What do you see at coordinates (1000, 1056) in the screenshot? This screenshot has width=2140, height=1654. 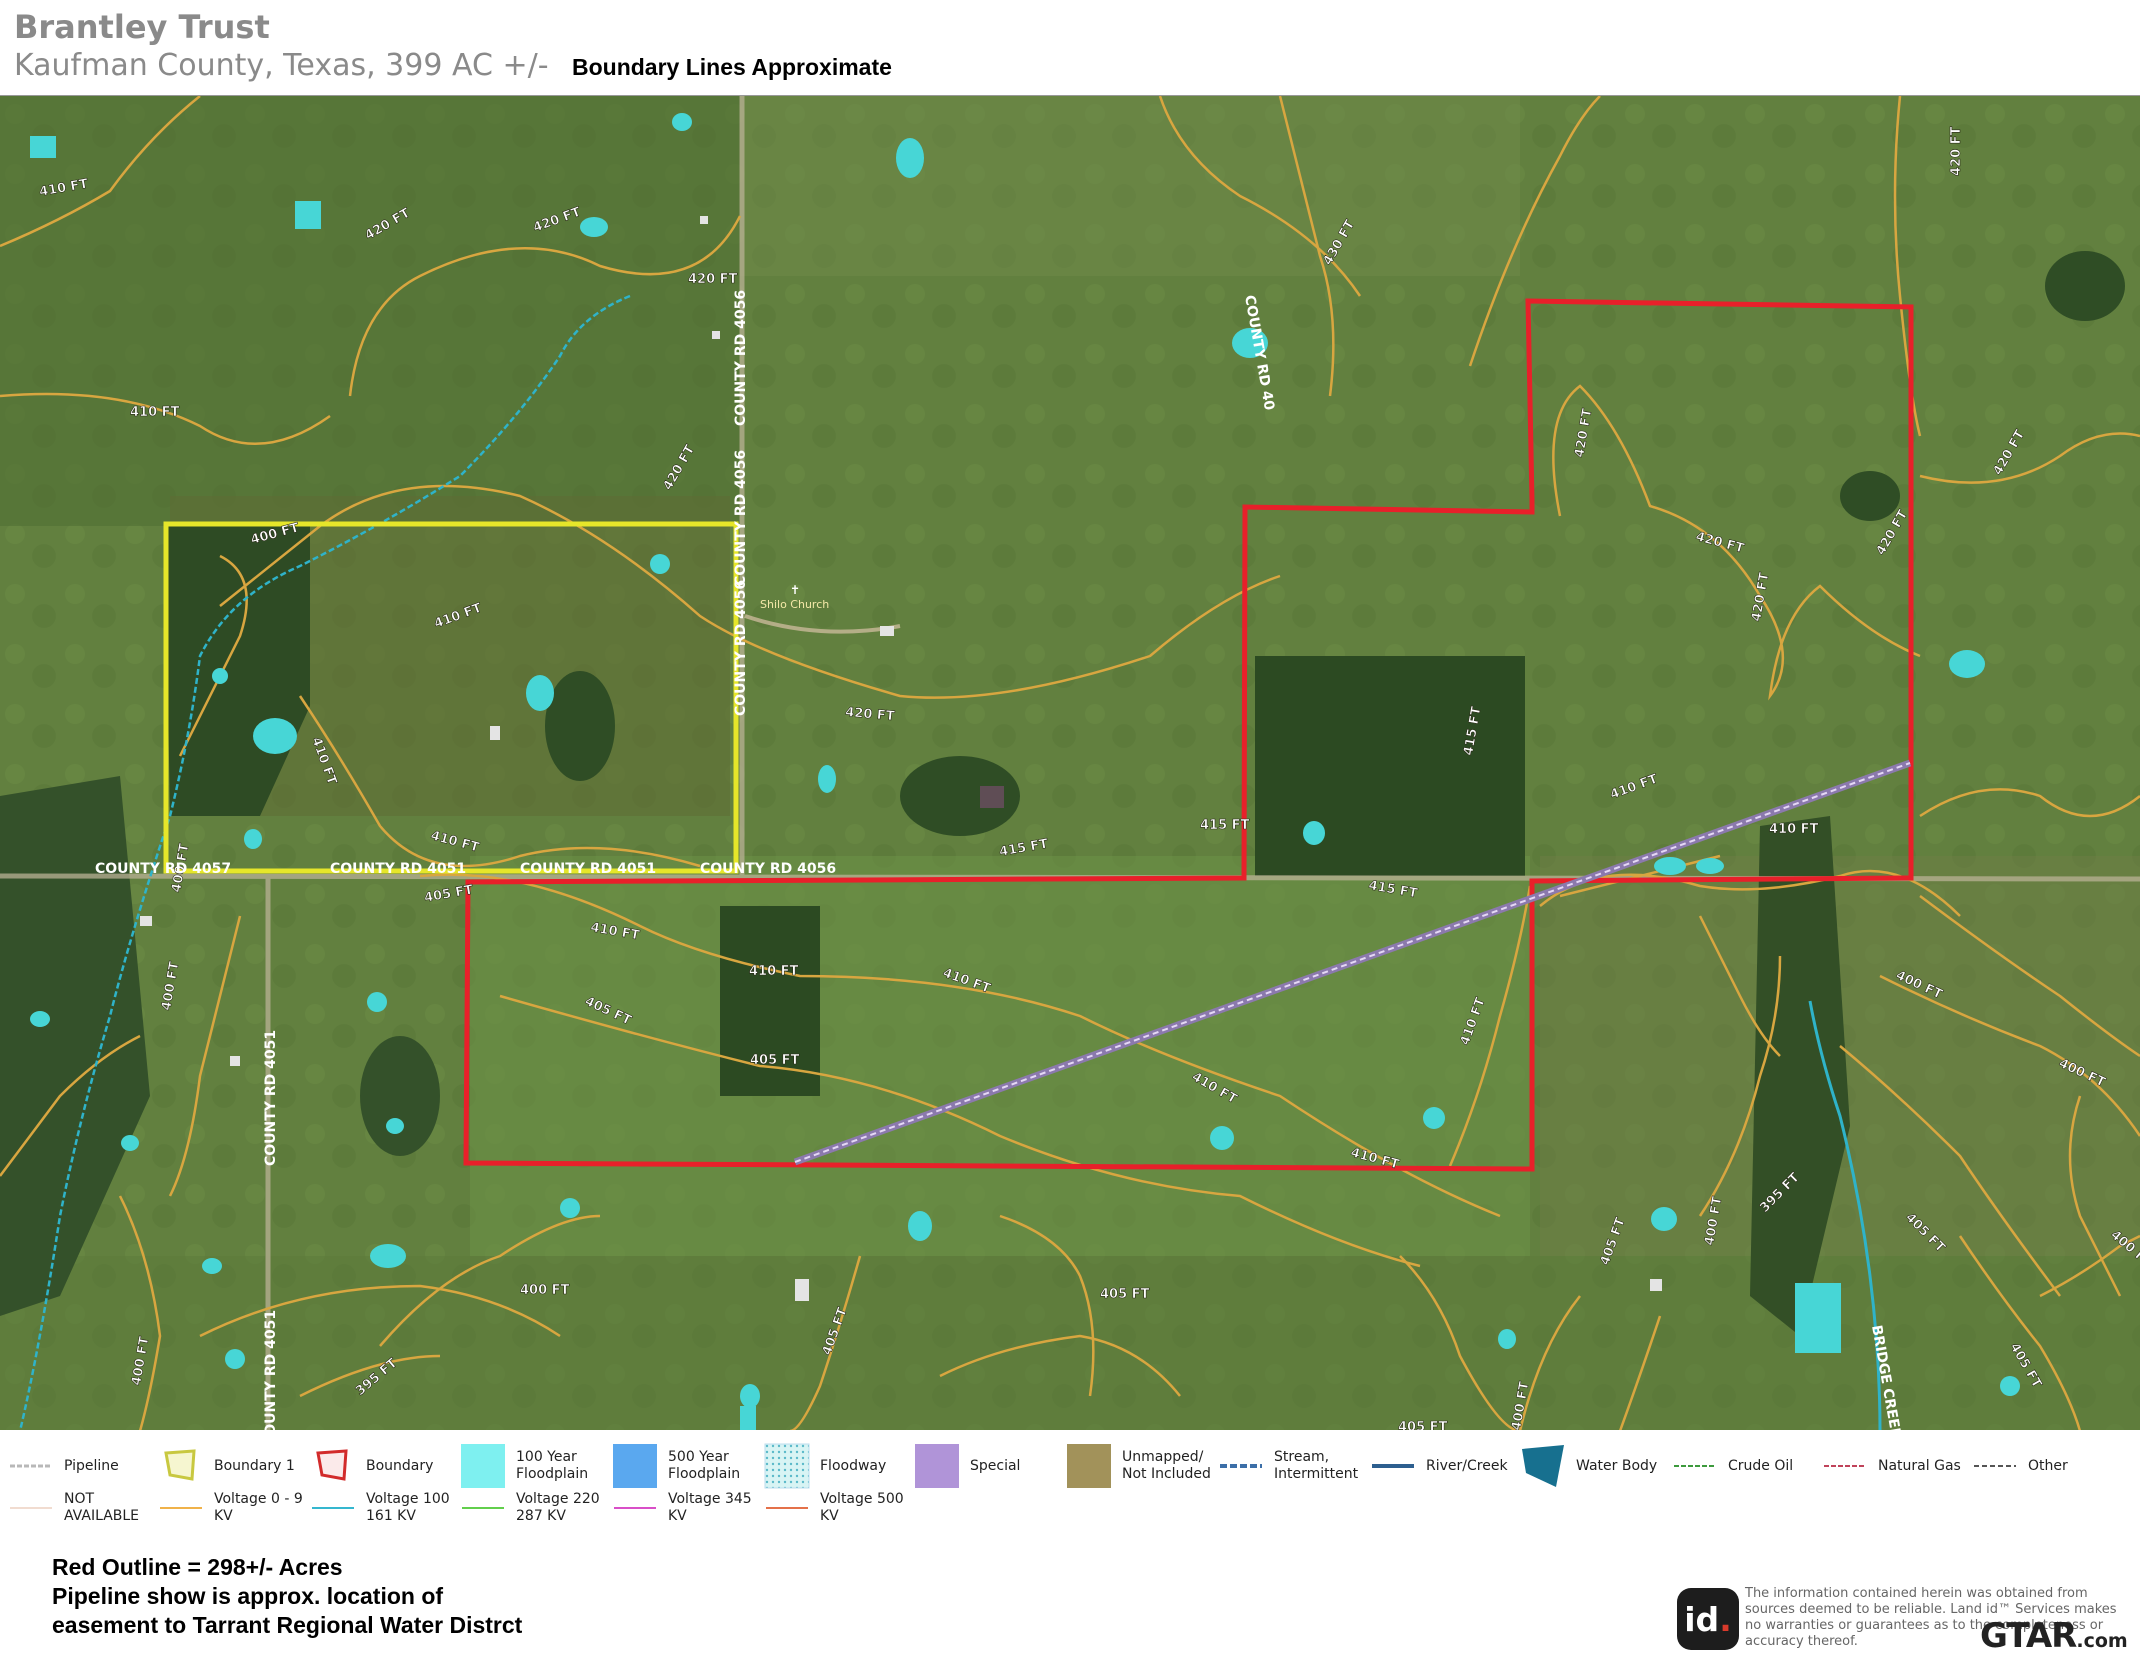 I see `field-south-parcel` at bounding box center [1000, 1056].